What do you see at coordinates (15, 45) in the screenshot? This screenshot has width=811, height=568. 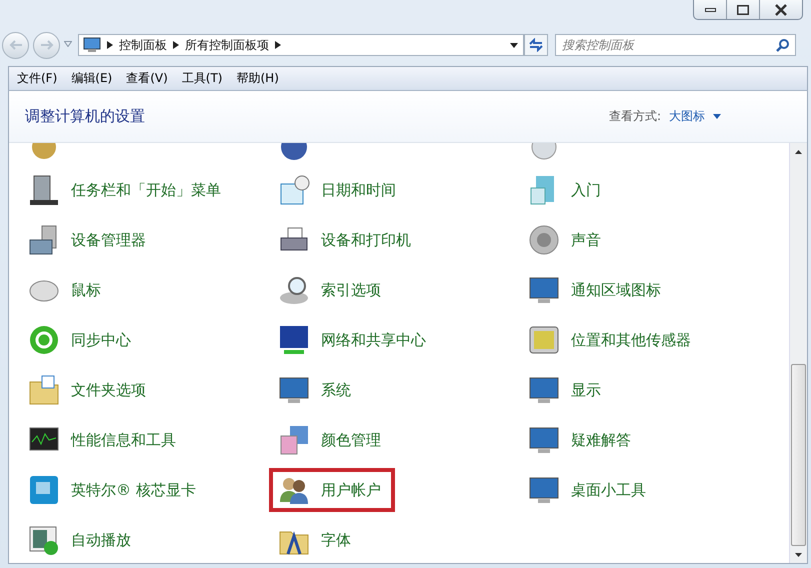 I see `back-arrow-icon` at bounding box center [15, 45].